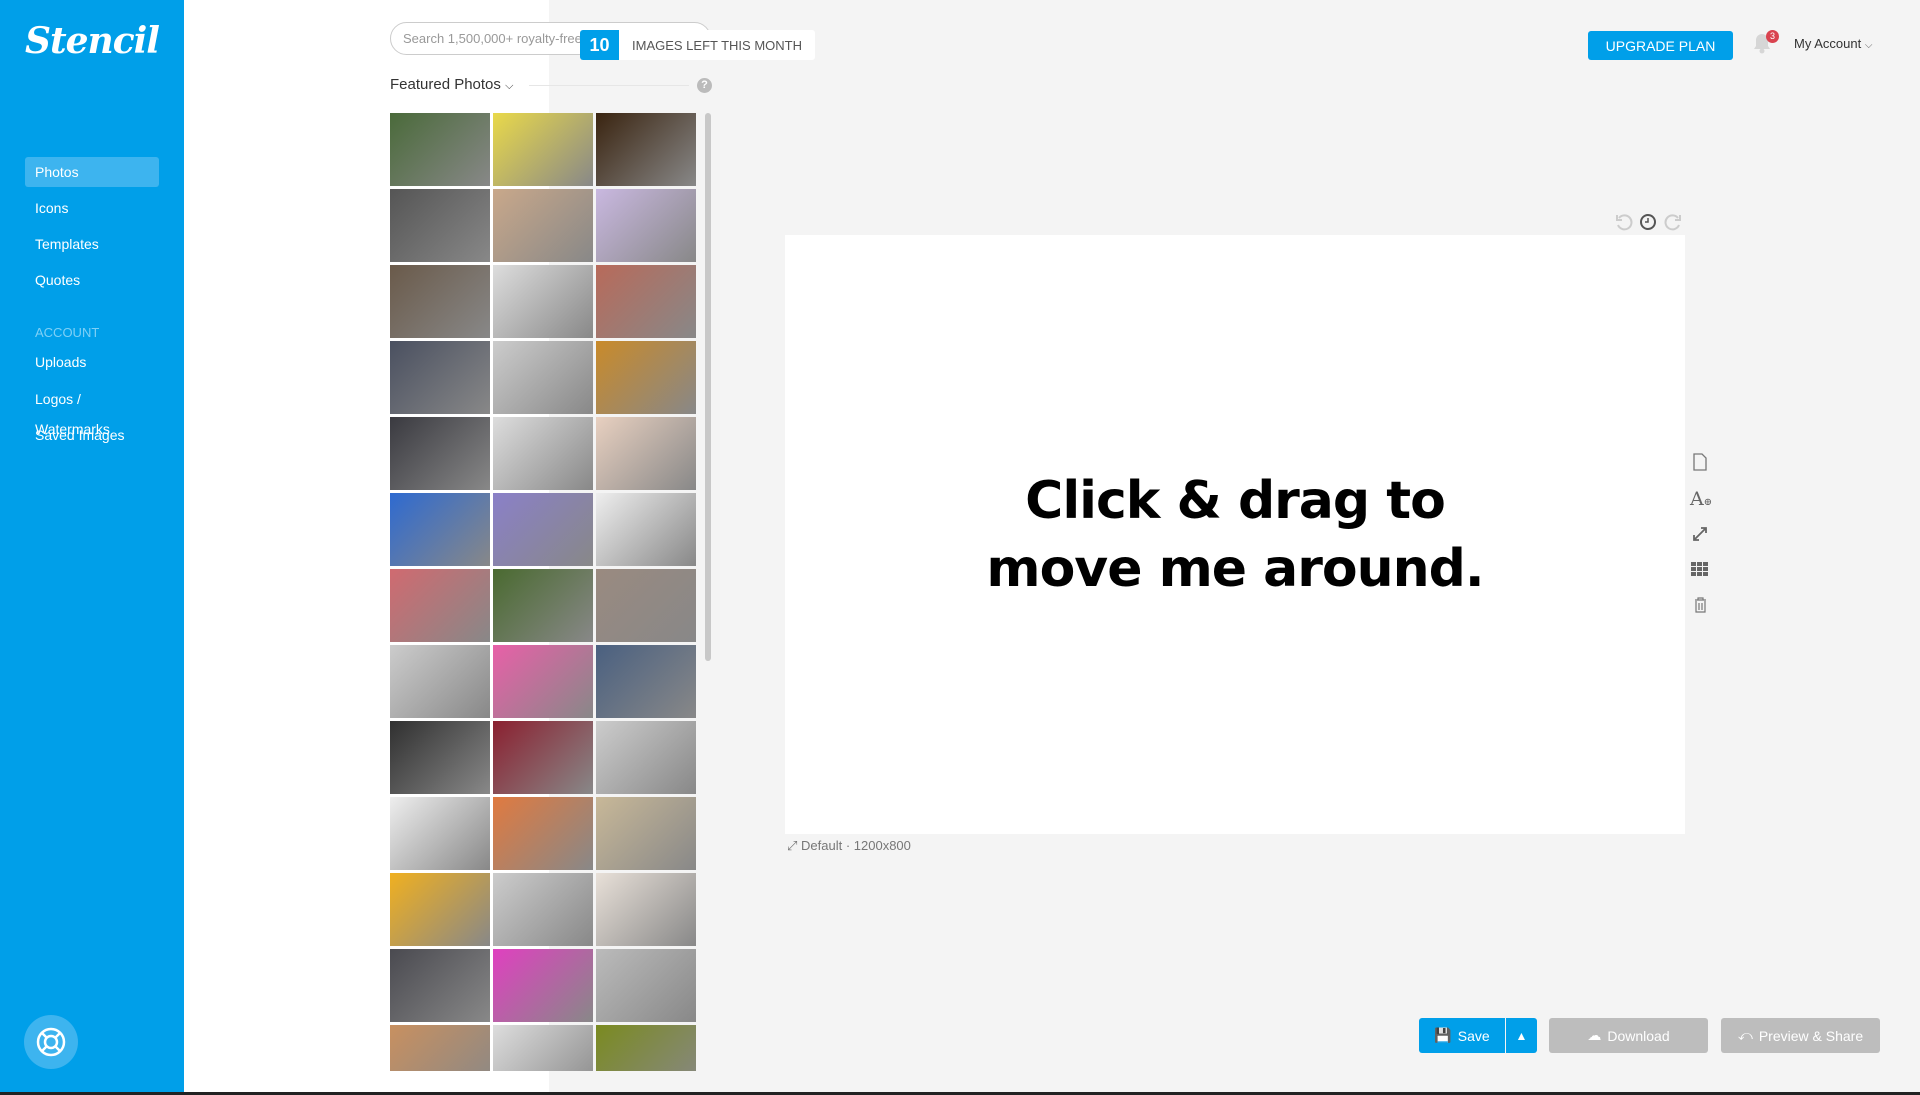 This screenshot has width=1920, height=1095. What do you see at coordinates (92, 410) in the screenshot?
I see `sidebar-item-logos-watermarks: Logos / Watermarks` at bounding box center [92, 410].